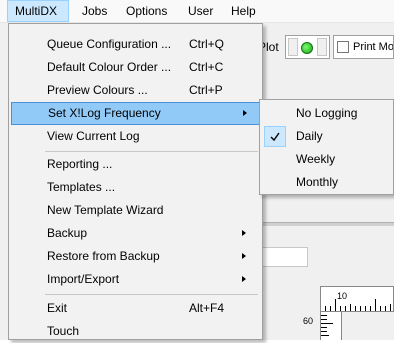  I want to click on horizontal-ruler: 10, so click(357, 299).